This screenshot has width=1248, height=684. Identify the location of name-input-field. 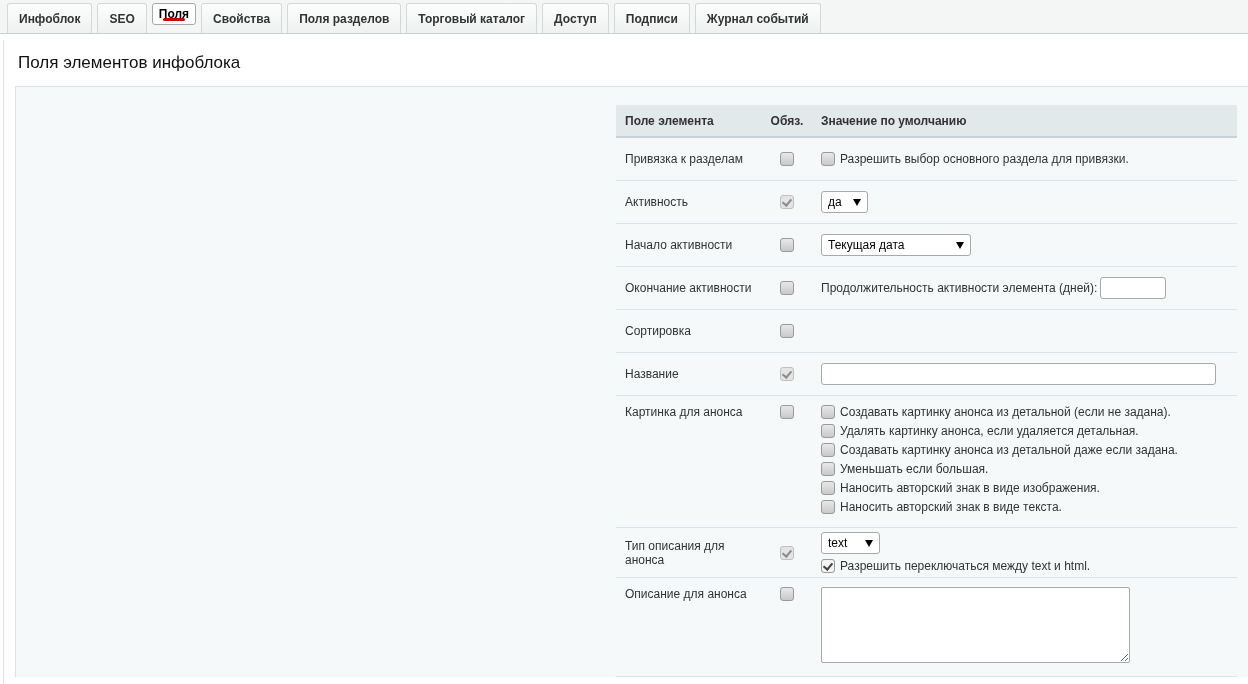
(1018, 374).